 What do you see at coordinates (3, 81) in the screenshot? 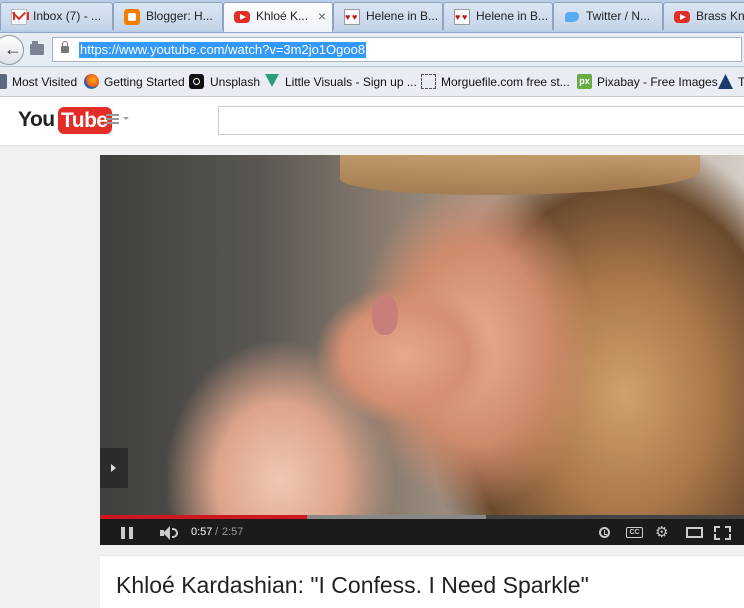
I see `most-visited-icon` at bounding box center [3, 81].